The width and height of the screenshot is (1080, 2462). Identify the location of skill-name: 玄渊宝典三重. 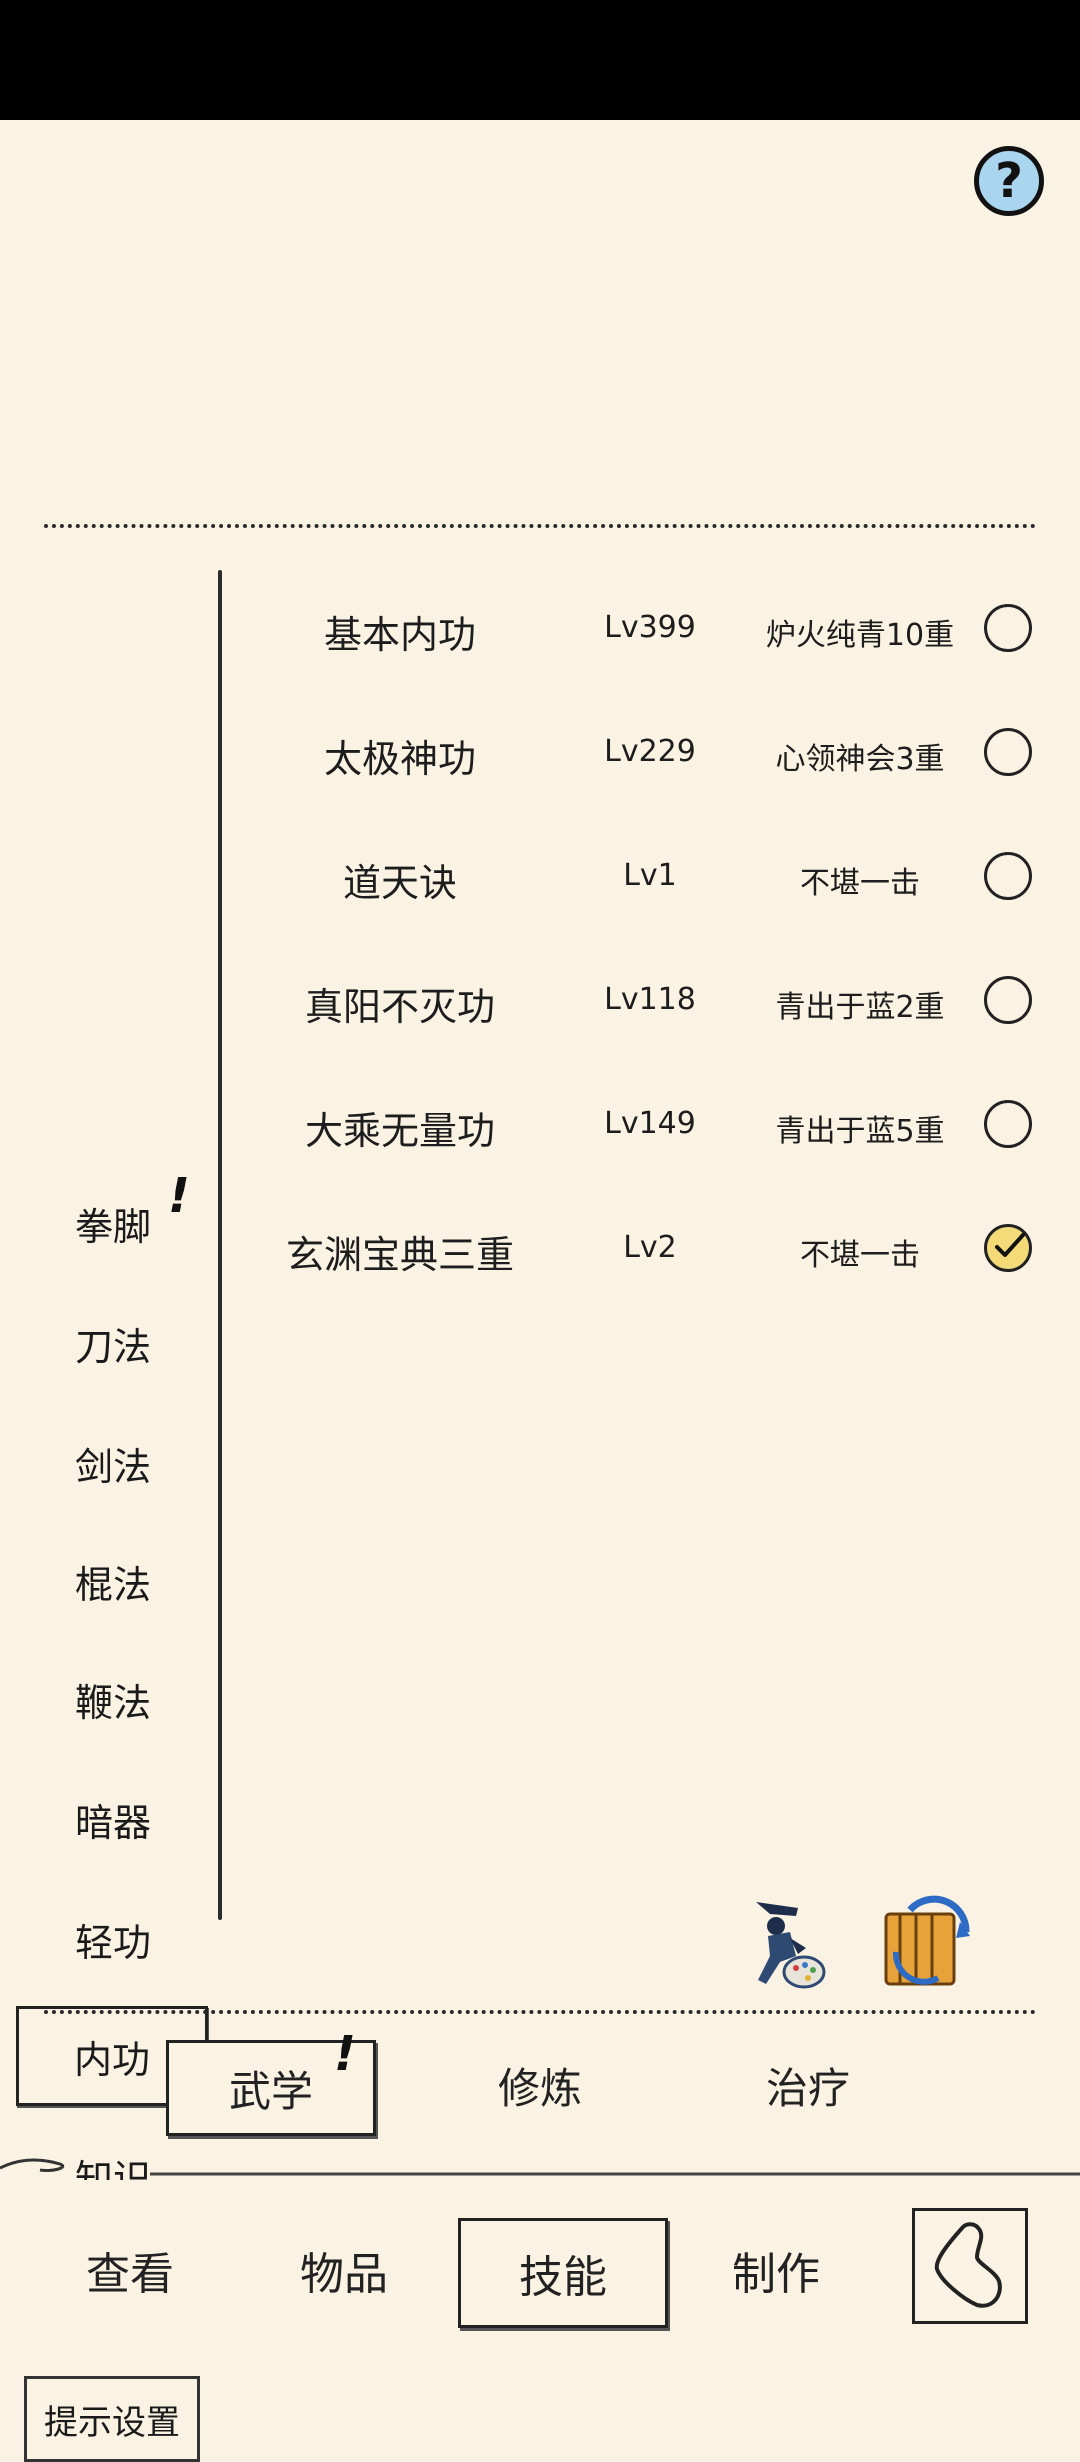
(399, 1255).